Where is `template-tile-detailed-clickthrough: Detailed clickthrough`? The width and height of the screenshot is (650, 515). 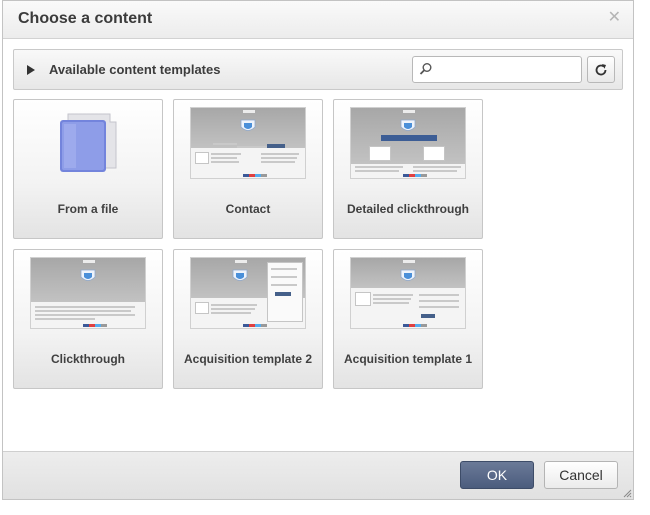
template-tile-detailed-clickthrough: Detailed clickthrough is located at coordinates (408, 169).